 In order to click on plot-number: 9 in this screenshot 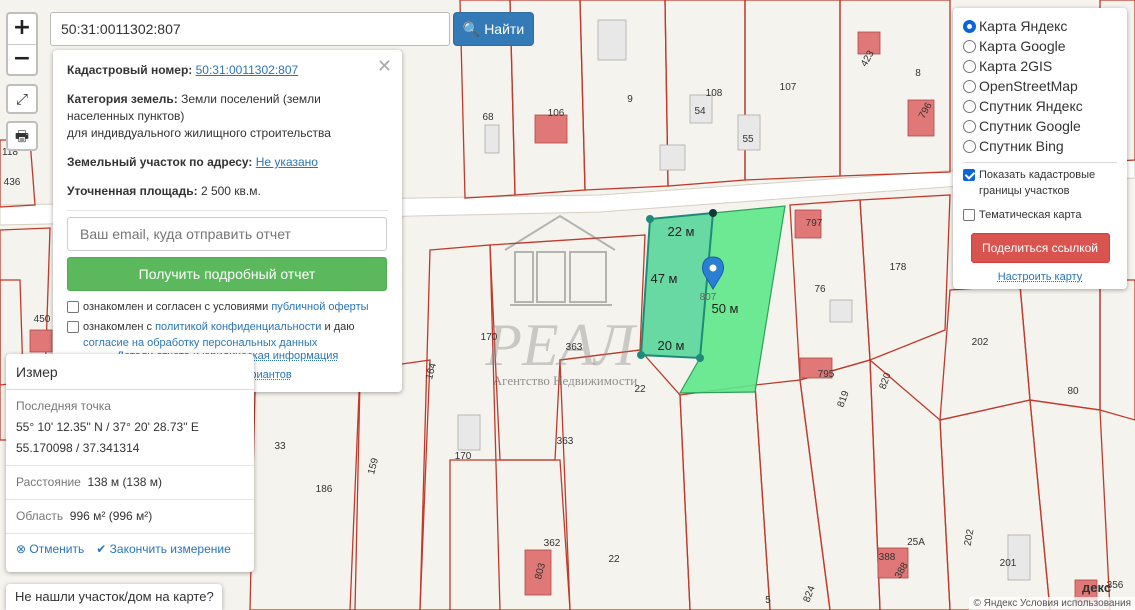, I will do `click(630, 99)`.